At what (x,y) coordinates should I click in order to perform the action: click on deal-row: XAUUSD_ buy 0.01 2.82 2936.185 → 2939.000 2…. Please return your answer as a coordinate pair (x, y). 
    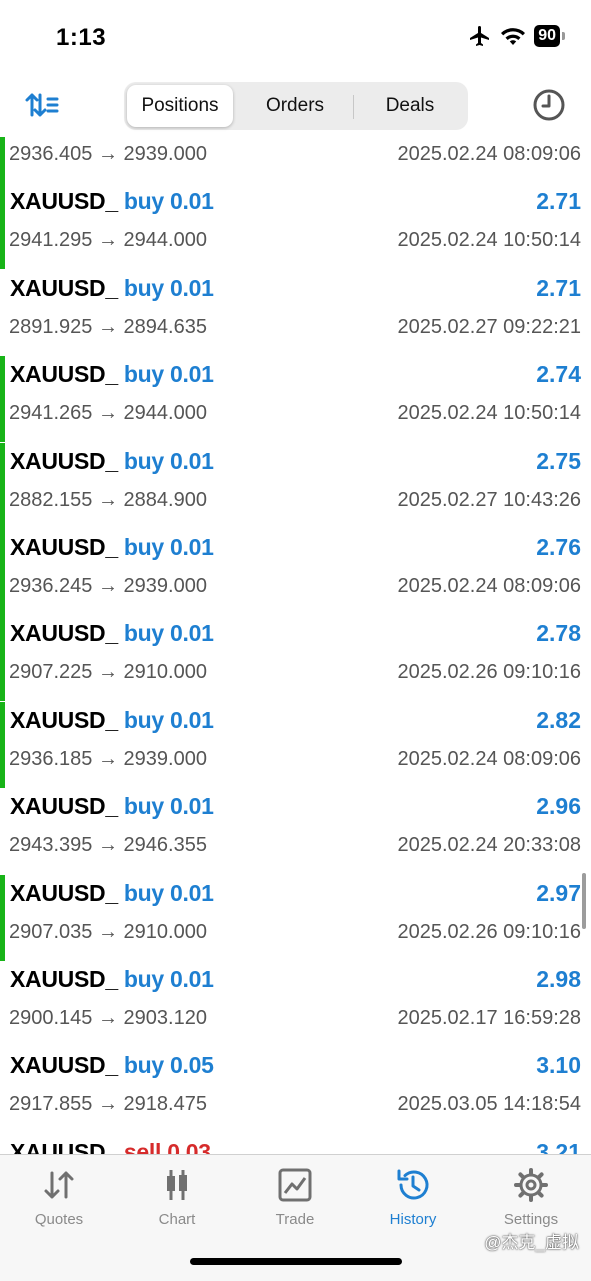
    Looking at the image, I should click on (295, 744).